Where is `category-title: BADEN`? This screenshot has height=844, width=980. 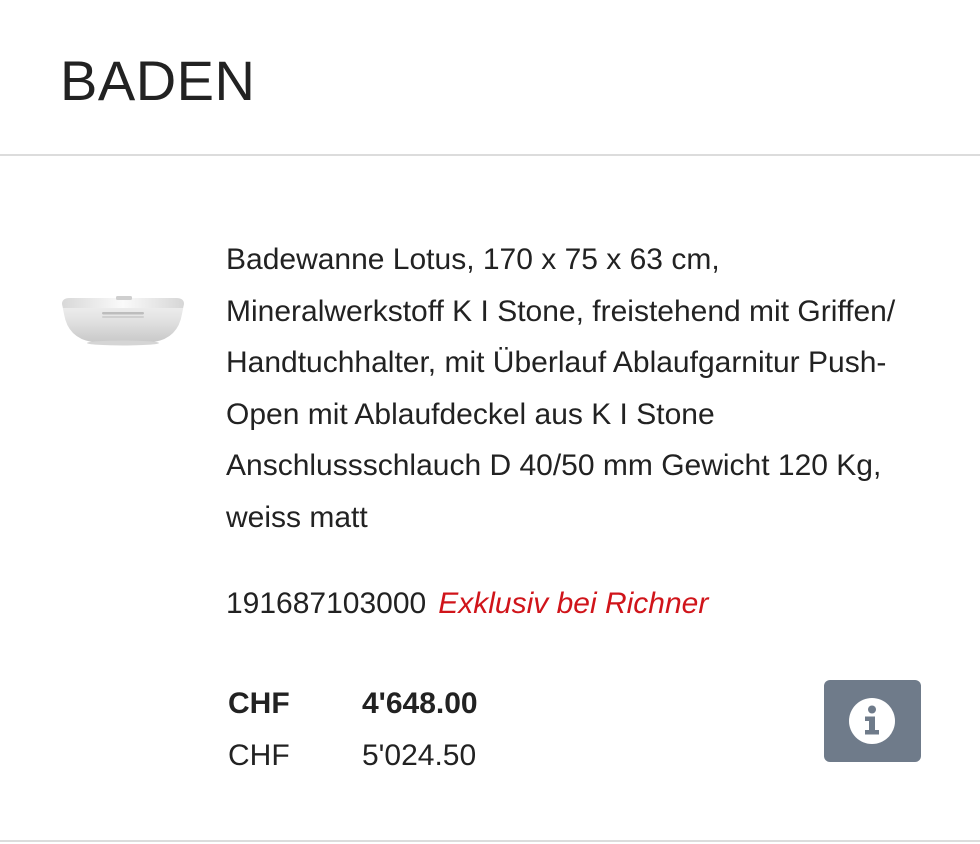 category-title: BADEN is located at coordinates (158, 80).